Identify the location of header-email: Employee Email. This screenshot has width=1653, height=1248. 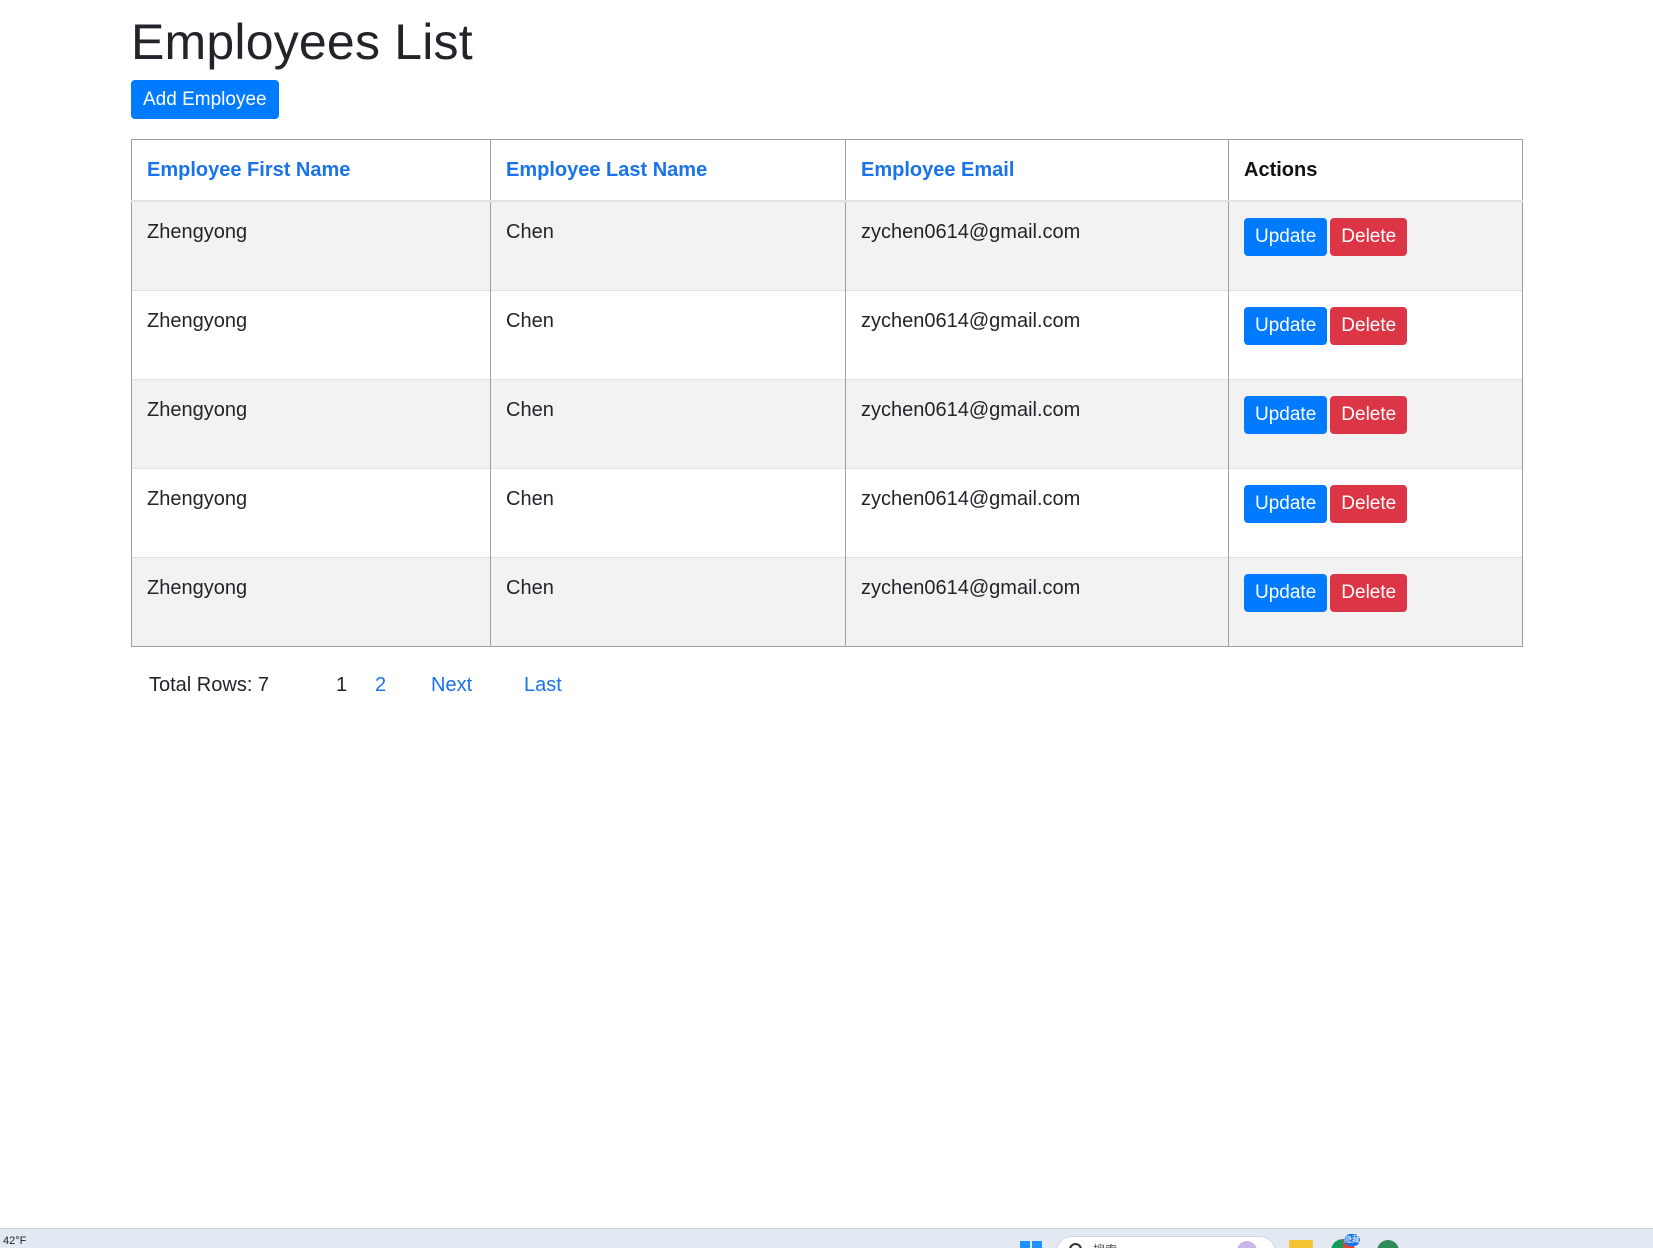
(1037, 170).